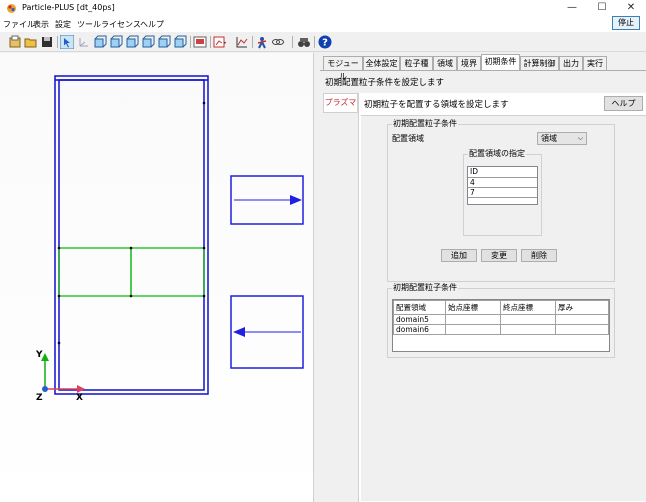  I want to click on column-header: 始点座標, so click(473, 307).